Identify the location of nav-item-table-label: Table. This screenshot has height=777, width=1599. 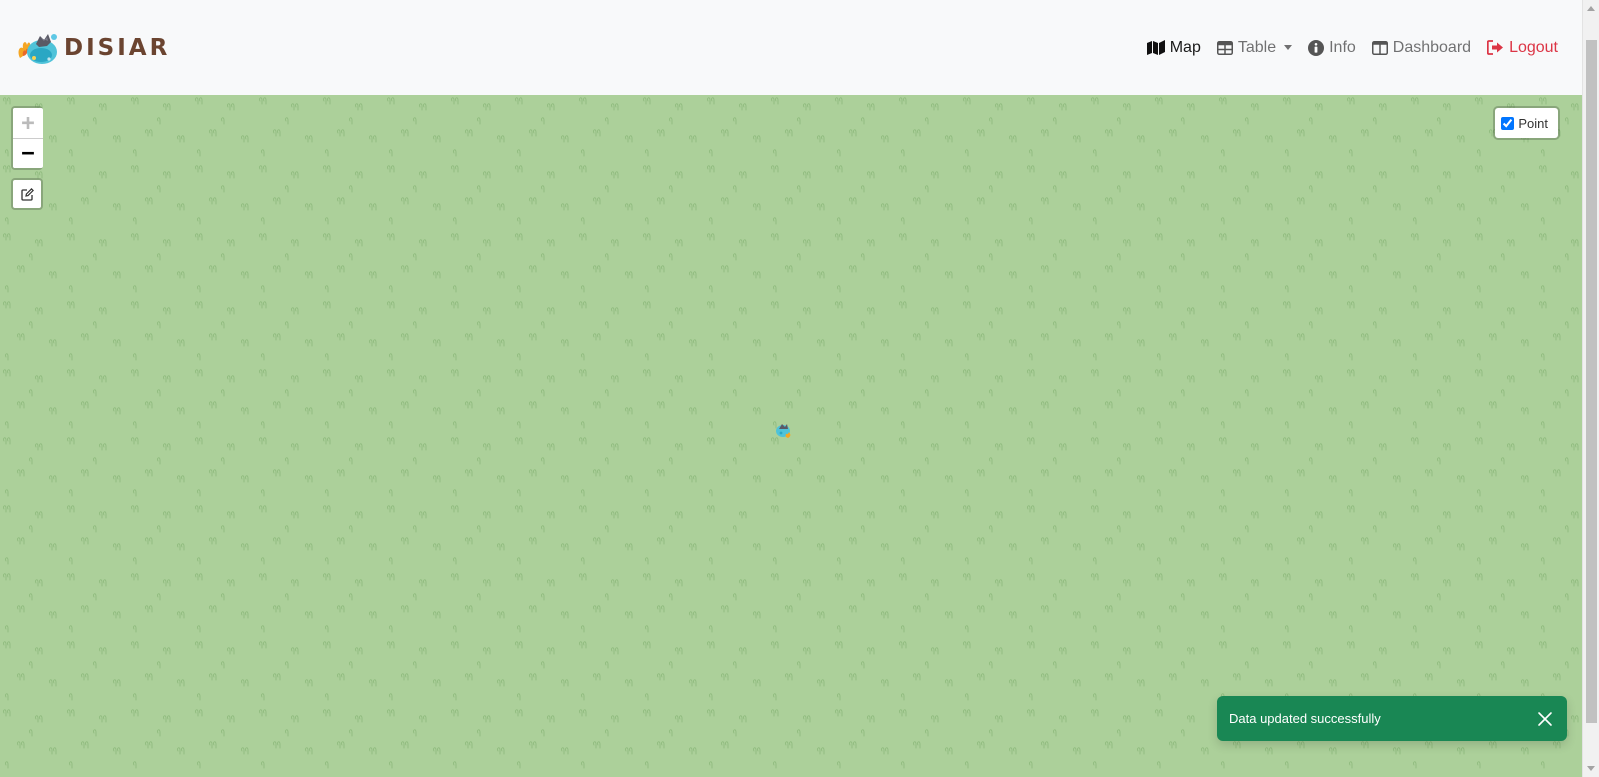
(1257, 47).